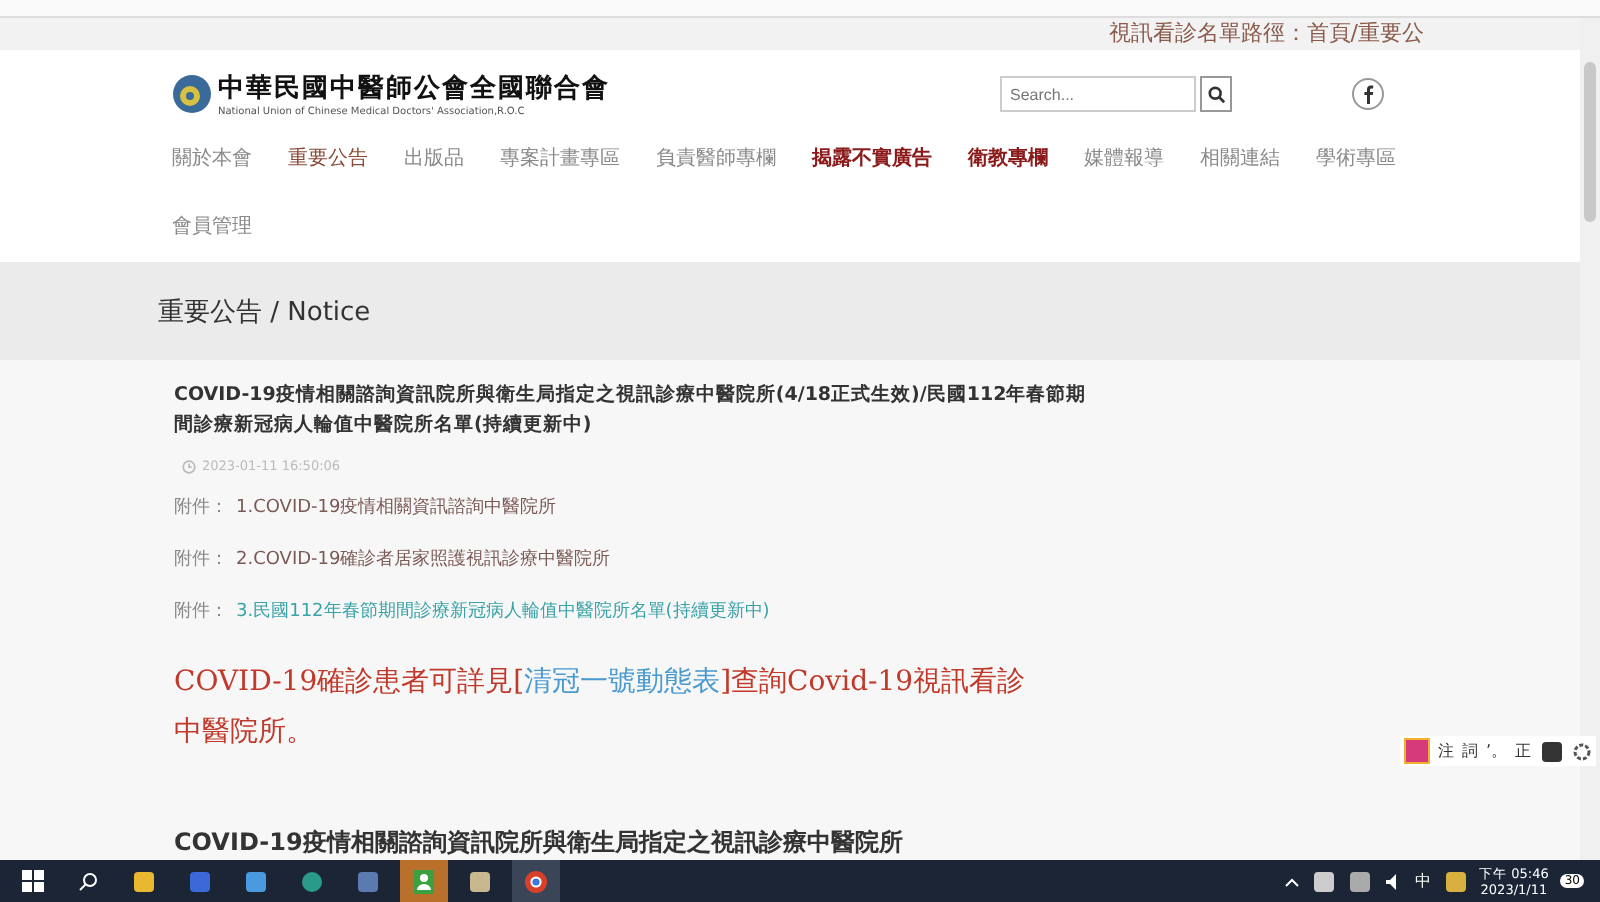  Describe the element at coordinates (1026, 160) in the screenshot. I see `nav-link: 衛教專欄` at that location.